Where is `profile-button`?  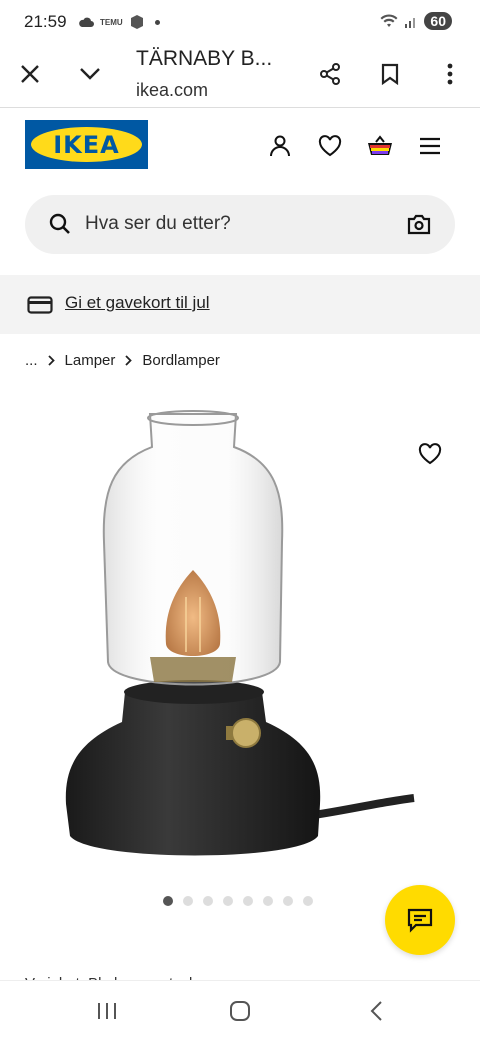
profile-button is located at coordinates (280, 146).